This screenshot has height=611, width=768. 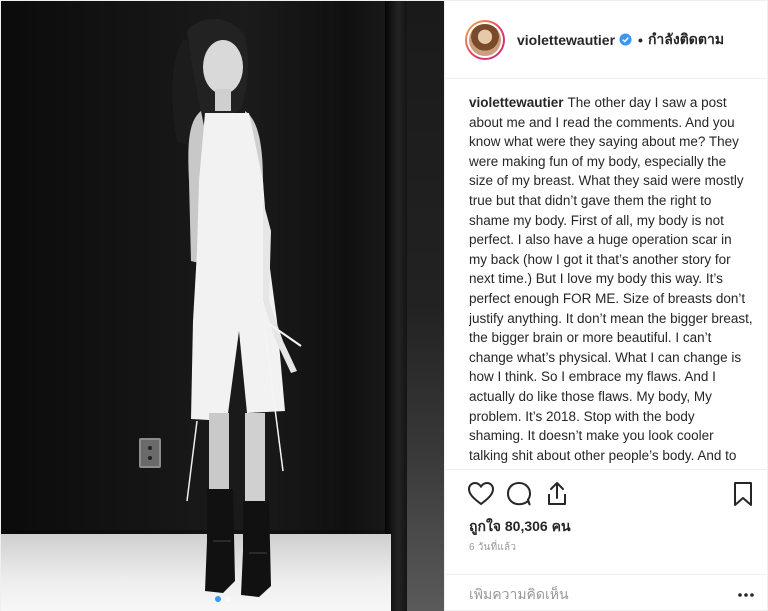 What do you see at coordinates (606, 540) in the screenshot?
I see `post-actions-area: ถูกใจ 80,306 คน 6 วันที่แล้ว` at bounding box center [606, 540].